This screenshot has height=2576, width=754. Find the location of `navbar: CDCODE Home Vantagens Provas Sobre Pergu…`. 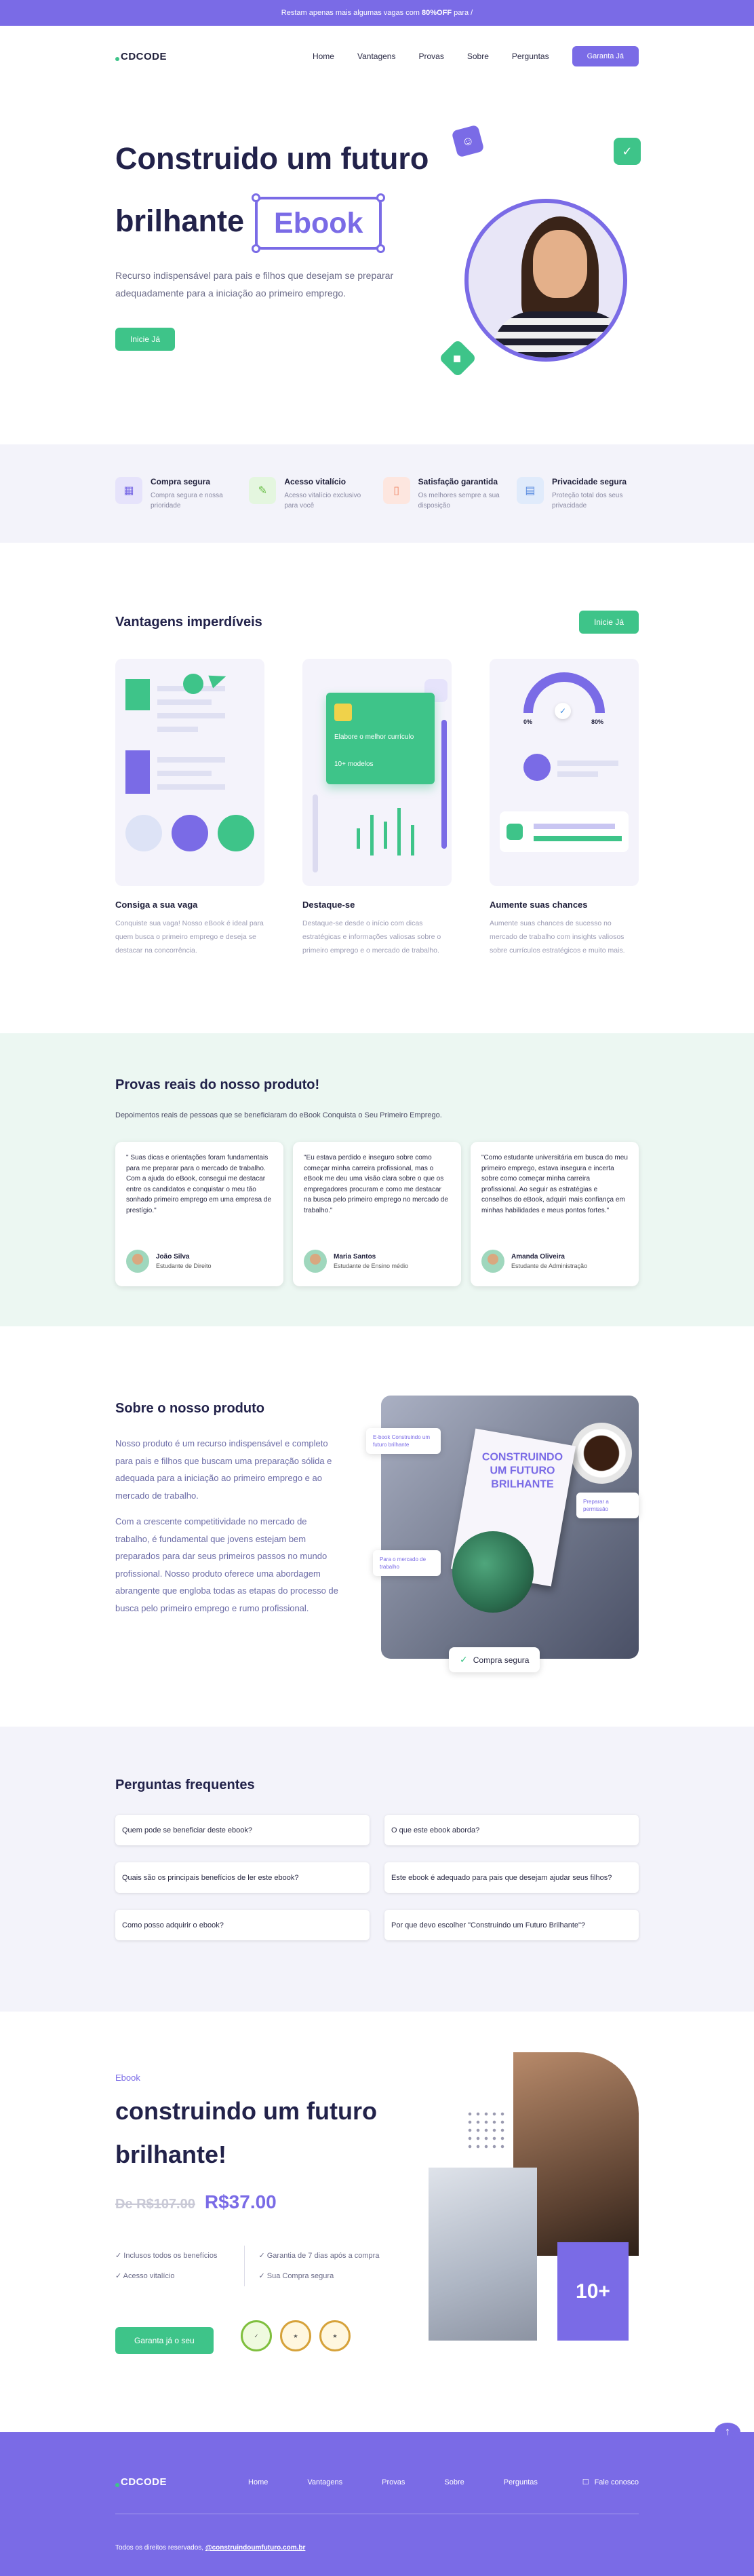

navbar: CDCODE Home Vantagens Provas Sobre Pergu… is located at coordinates (377, 56).